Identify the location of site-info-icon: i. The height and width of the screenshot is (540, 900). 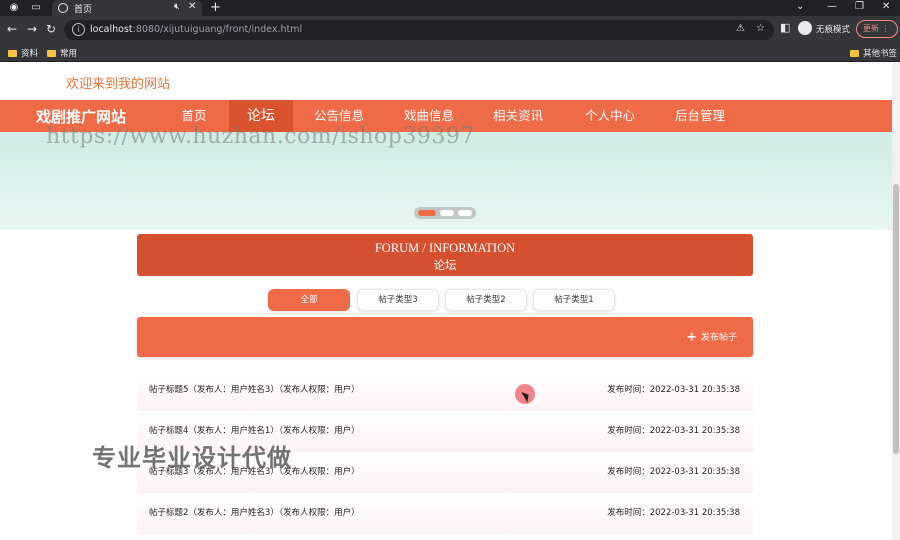
(78, 29).